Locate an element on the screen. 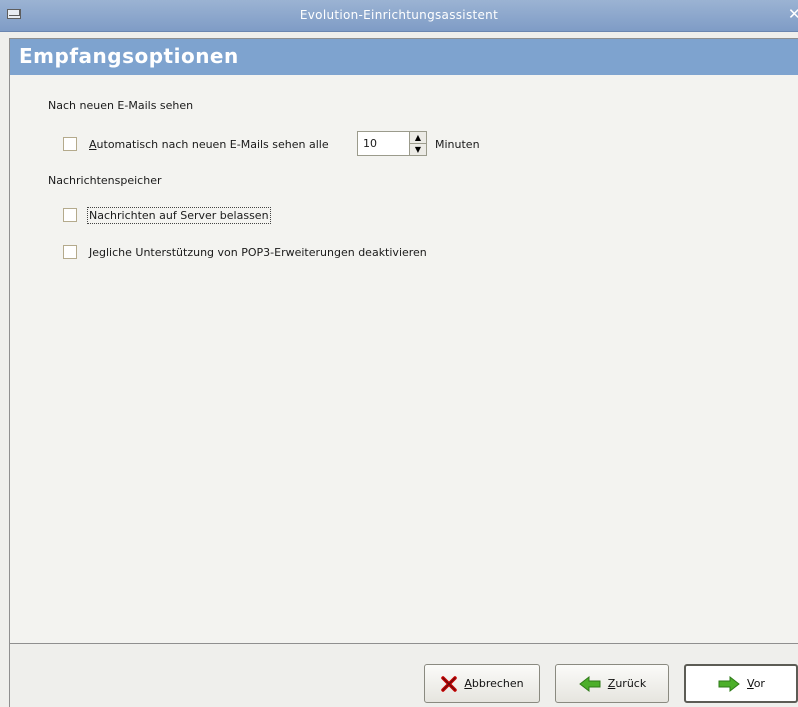 The height and width of the screenshot is (707, 798). page-title: Empfangsoptionen is located at coordinates (129, 56).